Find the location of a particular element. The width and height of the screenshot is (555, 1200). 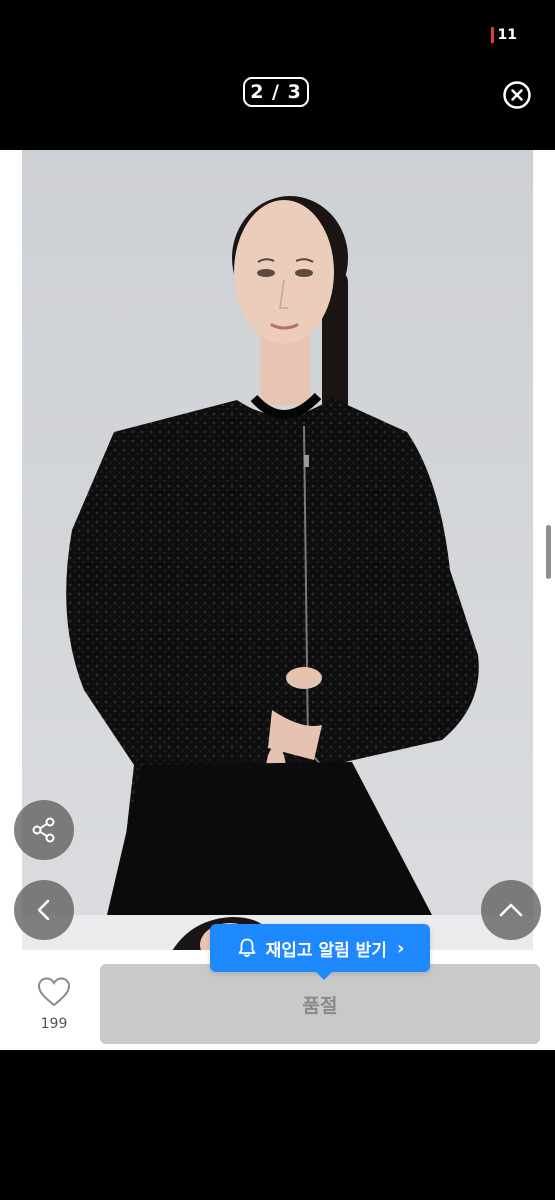

heart-icon is located at coordinates (54, 992).